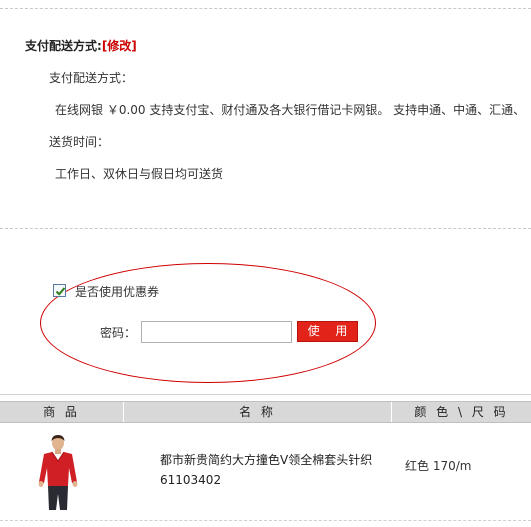 This screenshot has width=531, height=527. What do you see at coordinates (79, 142) in the screenshot?
I see `delivery-time-label: 送货时间：` at bounding box center [79, 142].